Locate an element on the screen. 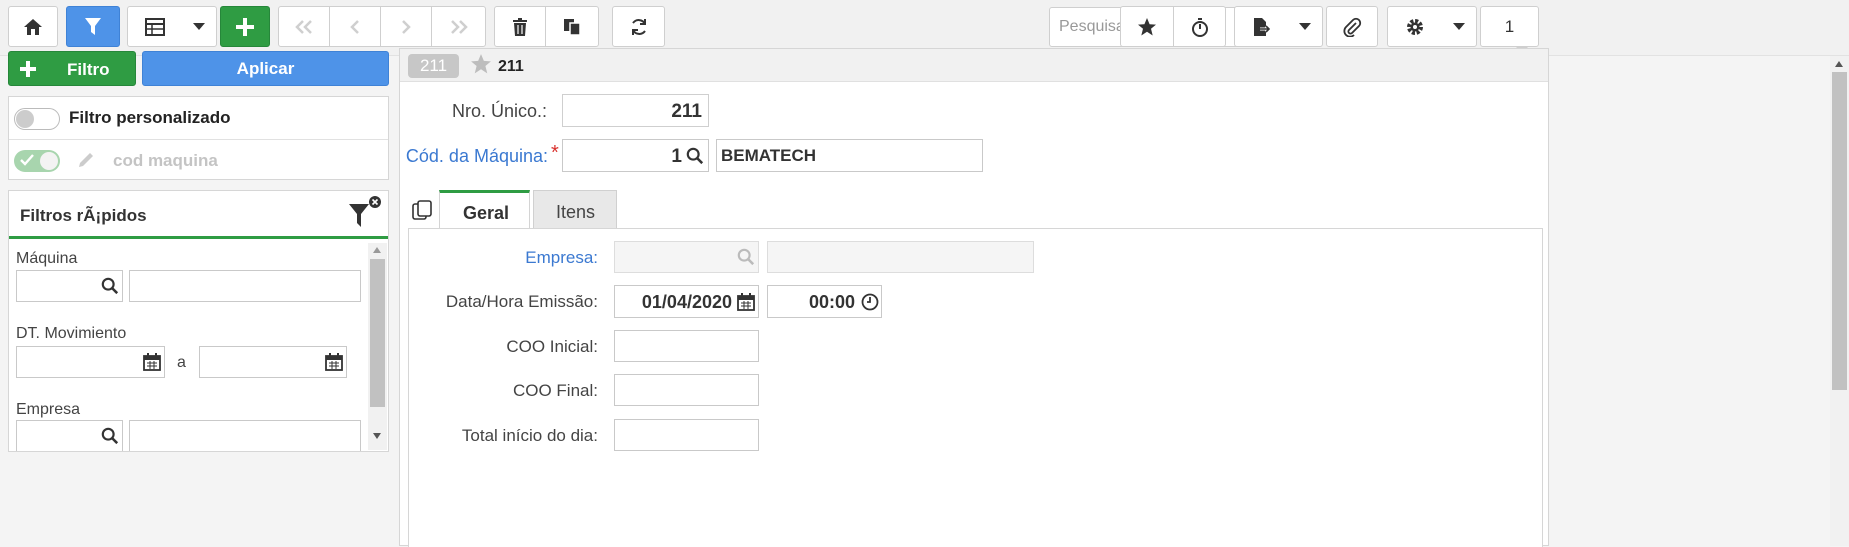  machine-code-filter-input is located at coordinates (69, 286).